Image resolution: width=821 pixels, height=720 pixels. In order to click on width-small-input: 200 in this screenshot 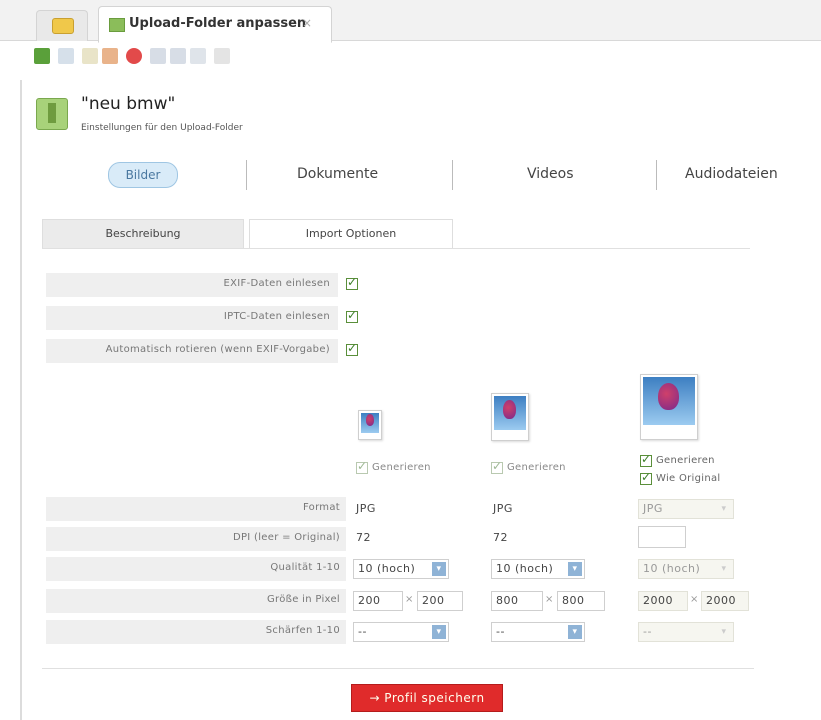, I will do `click(378, 601)`.